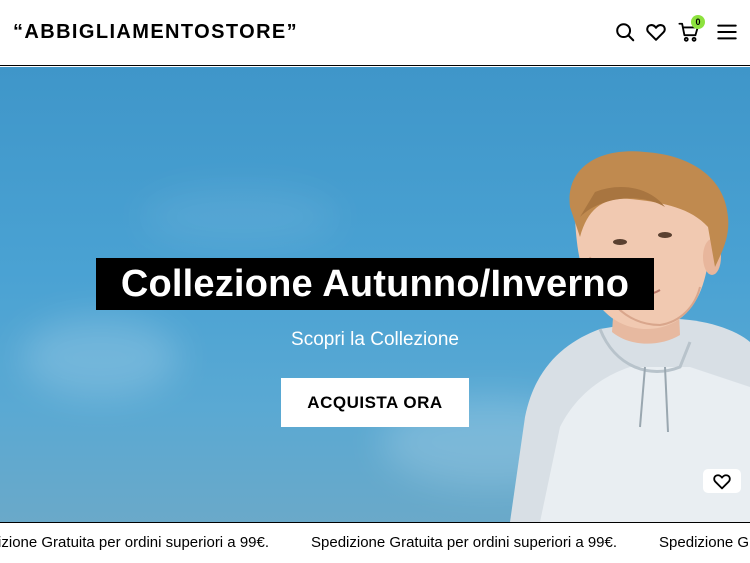 Image resolution: width=750 pixels, height=563 pixels. I want to click on cart-count-badge: 0, so click(698, 22).